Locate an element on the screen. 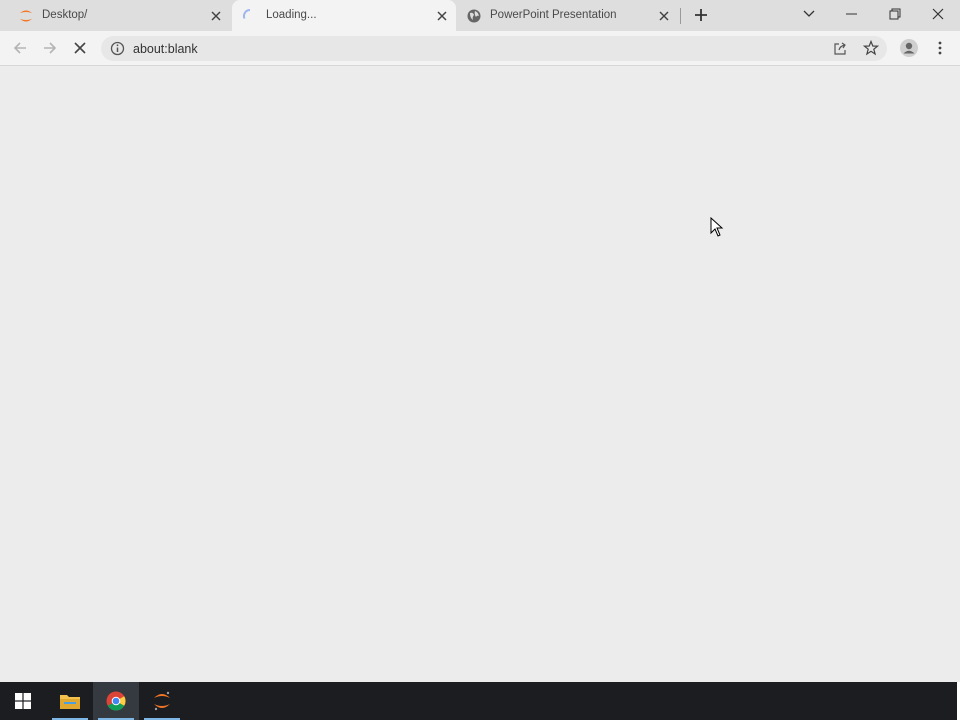 The width and height of the screenshot is (960, 720). profile-button is located at coordinates (909, 48).